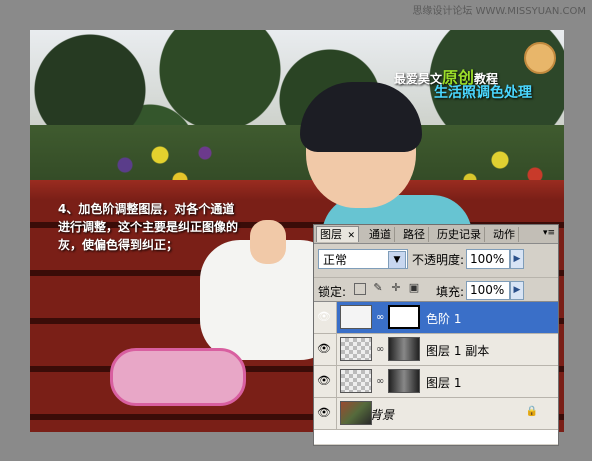  Describe the element at coordinates (331, 234) in the screenshot. I see `tab-layers-label: 图层` at that location.